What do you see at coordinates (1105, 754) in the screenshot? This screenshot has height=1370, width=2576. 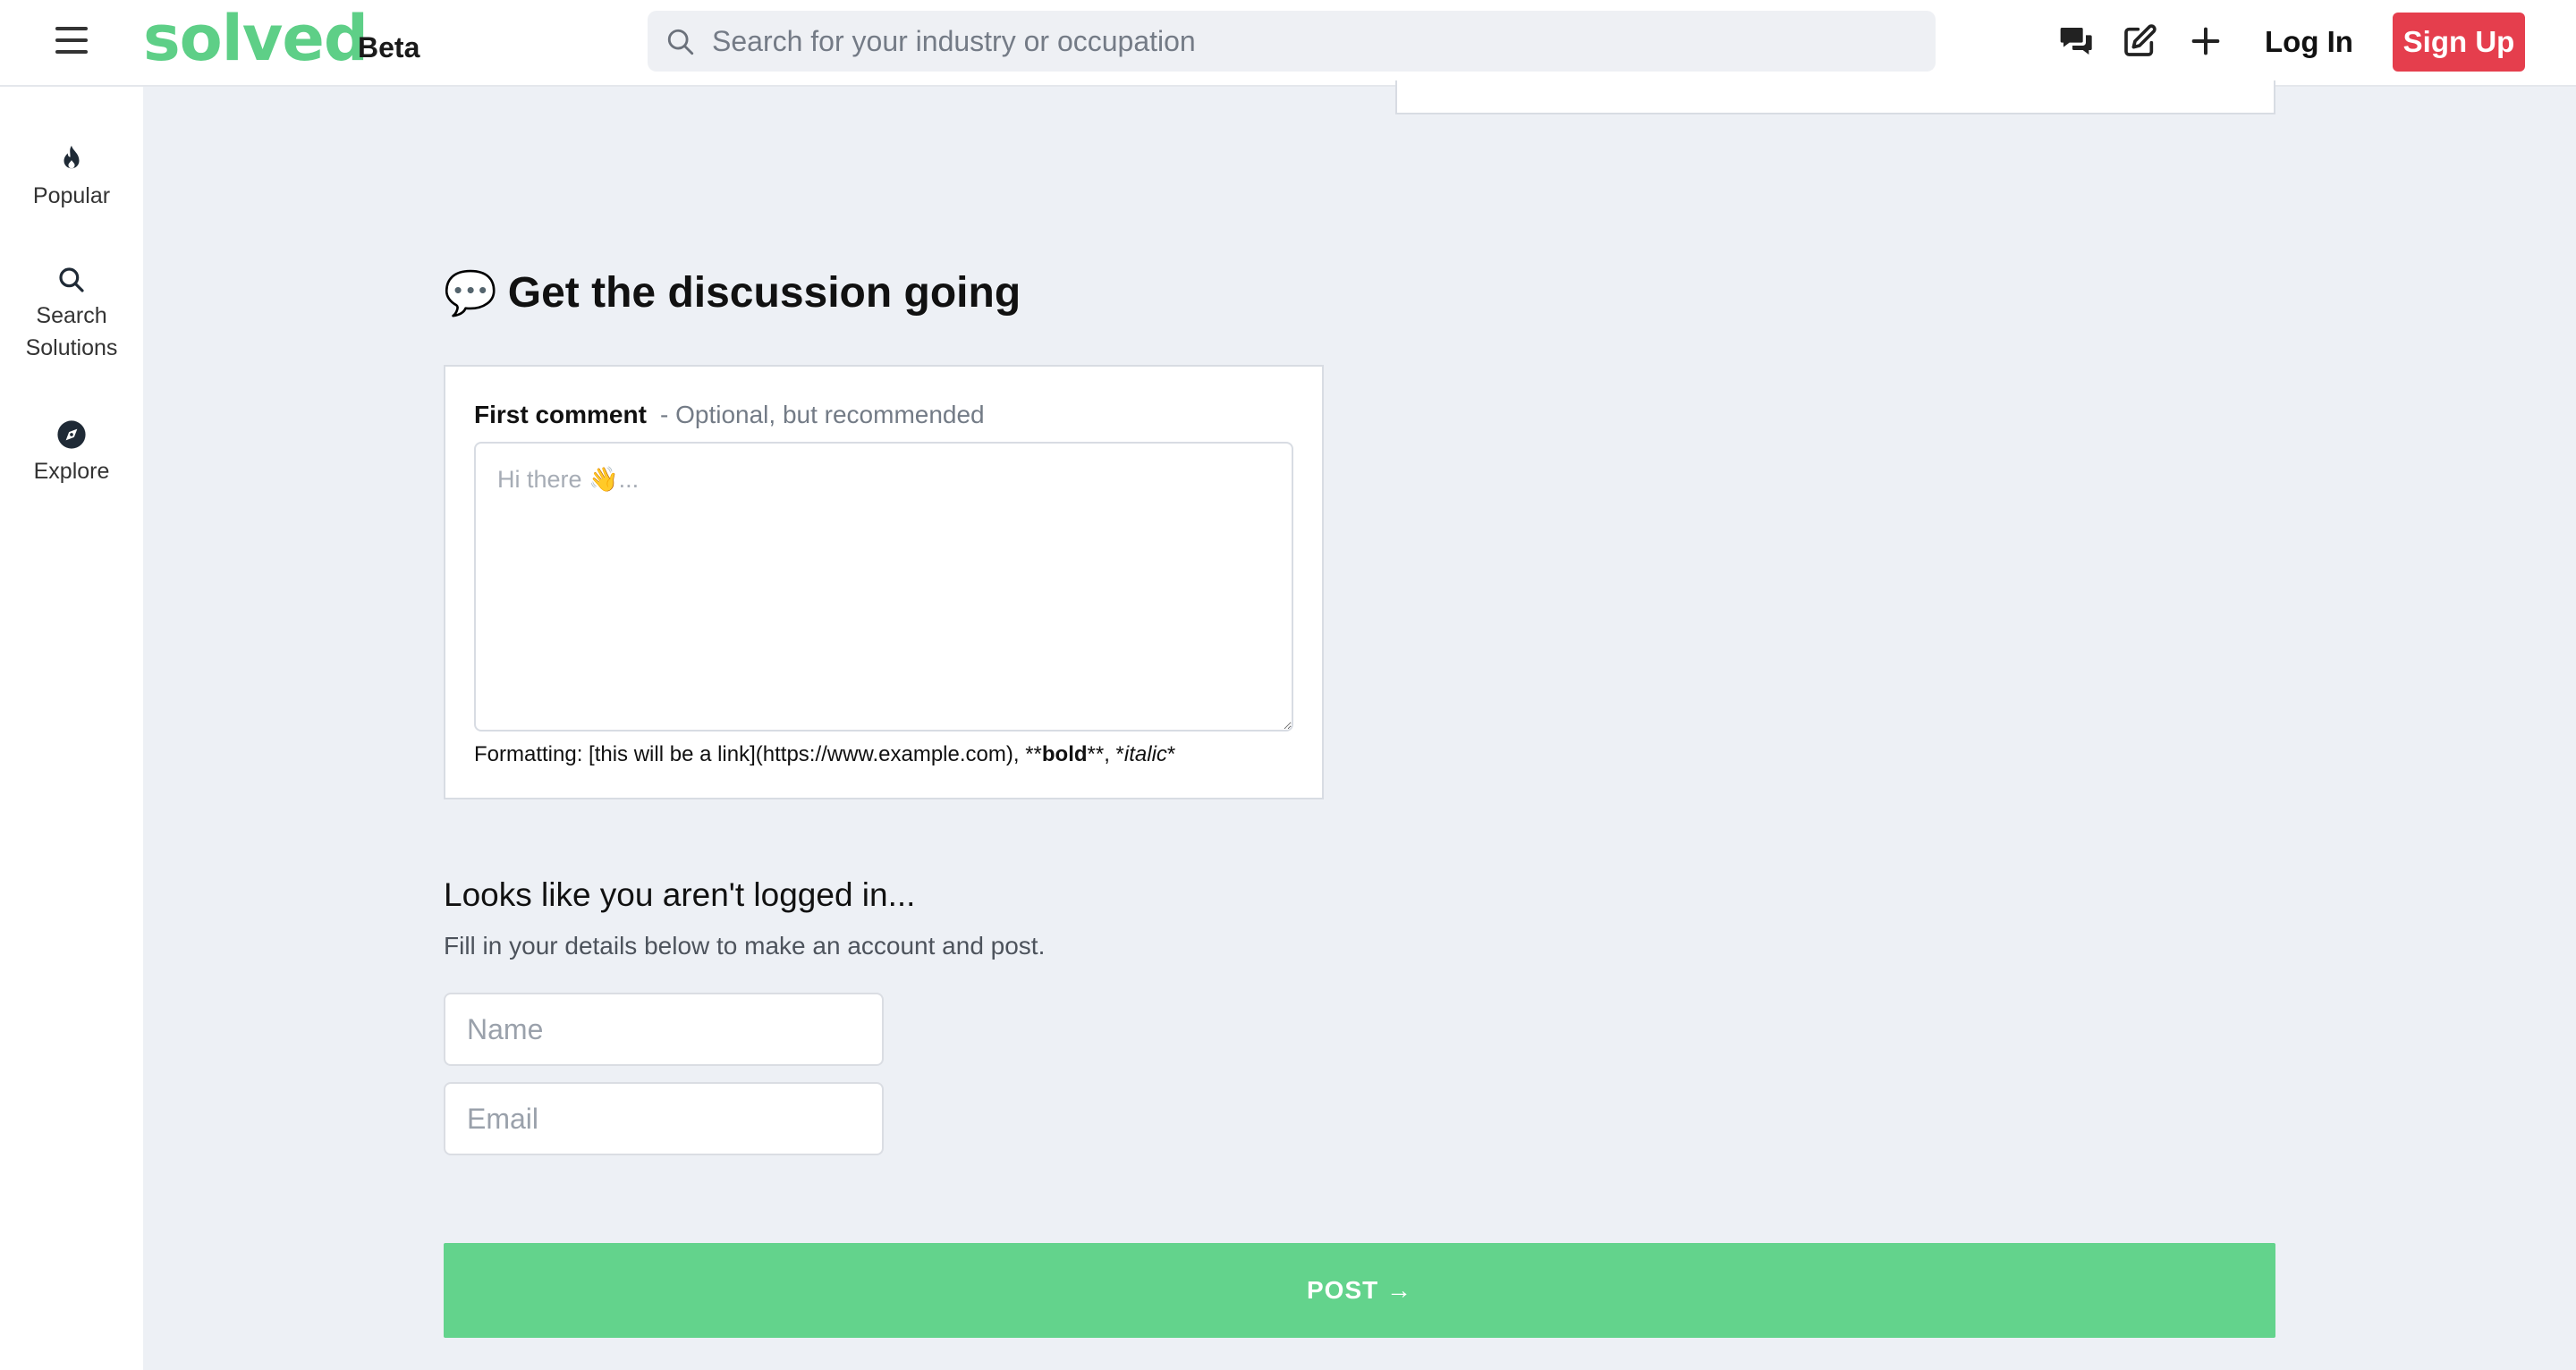 I see `formatting-text-mid: **, *` at bounding box center [1105, 754].